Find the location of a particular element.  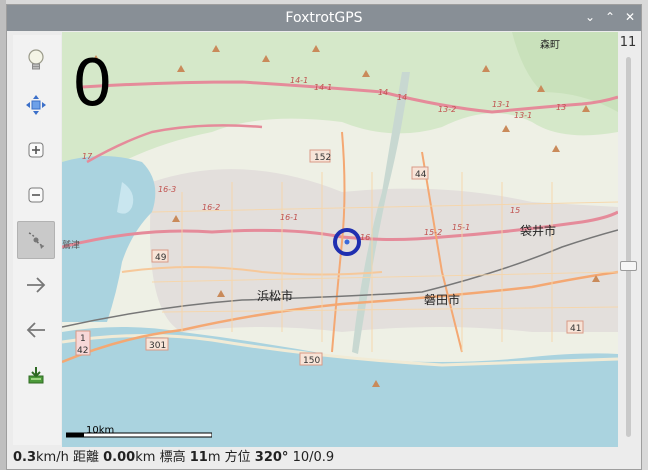

gps-track-icon is located at coordinates (36, 240).